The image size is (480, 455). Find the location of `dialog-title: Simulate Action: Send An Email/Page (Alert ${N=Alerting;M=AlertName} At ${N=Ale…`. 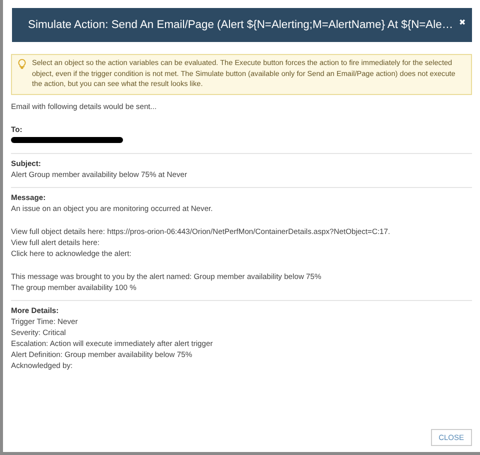

dialog-title: Simulate Action: Send An Email/Page (Alert ${N=Alerting;M=AlertName} At ${N=Ale… is located at coordinates (241, 25).